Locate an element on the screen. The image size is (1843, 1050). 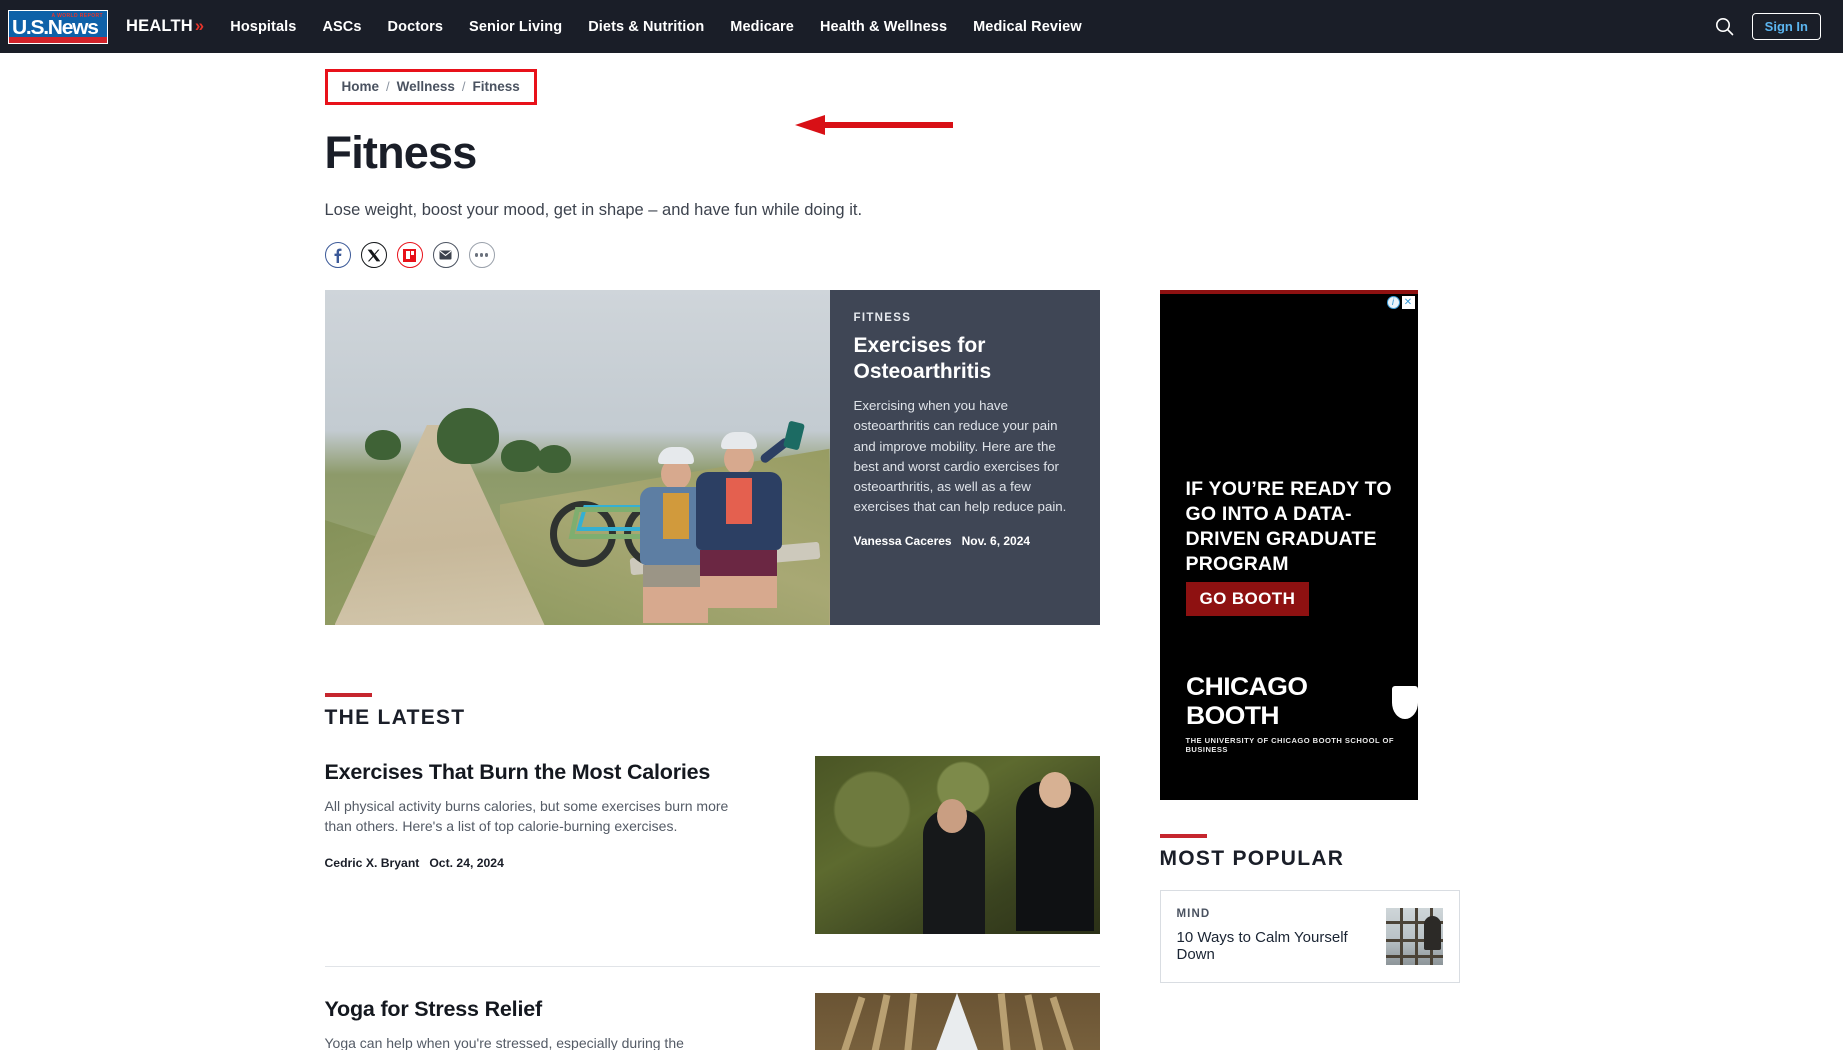
runner-face-right is located at coordinates (1055, 790).